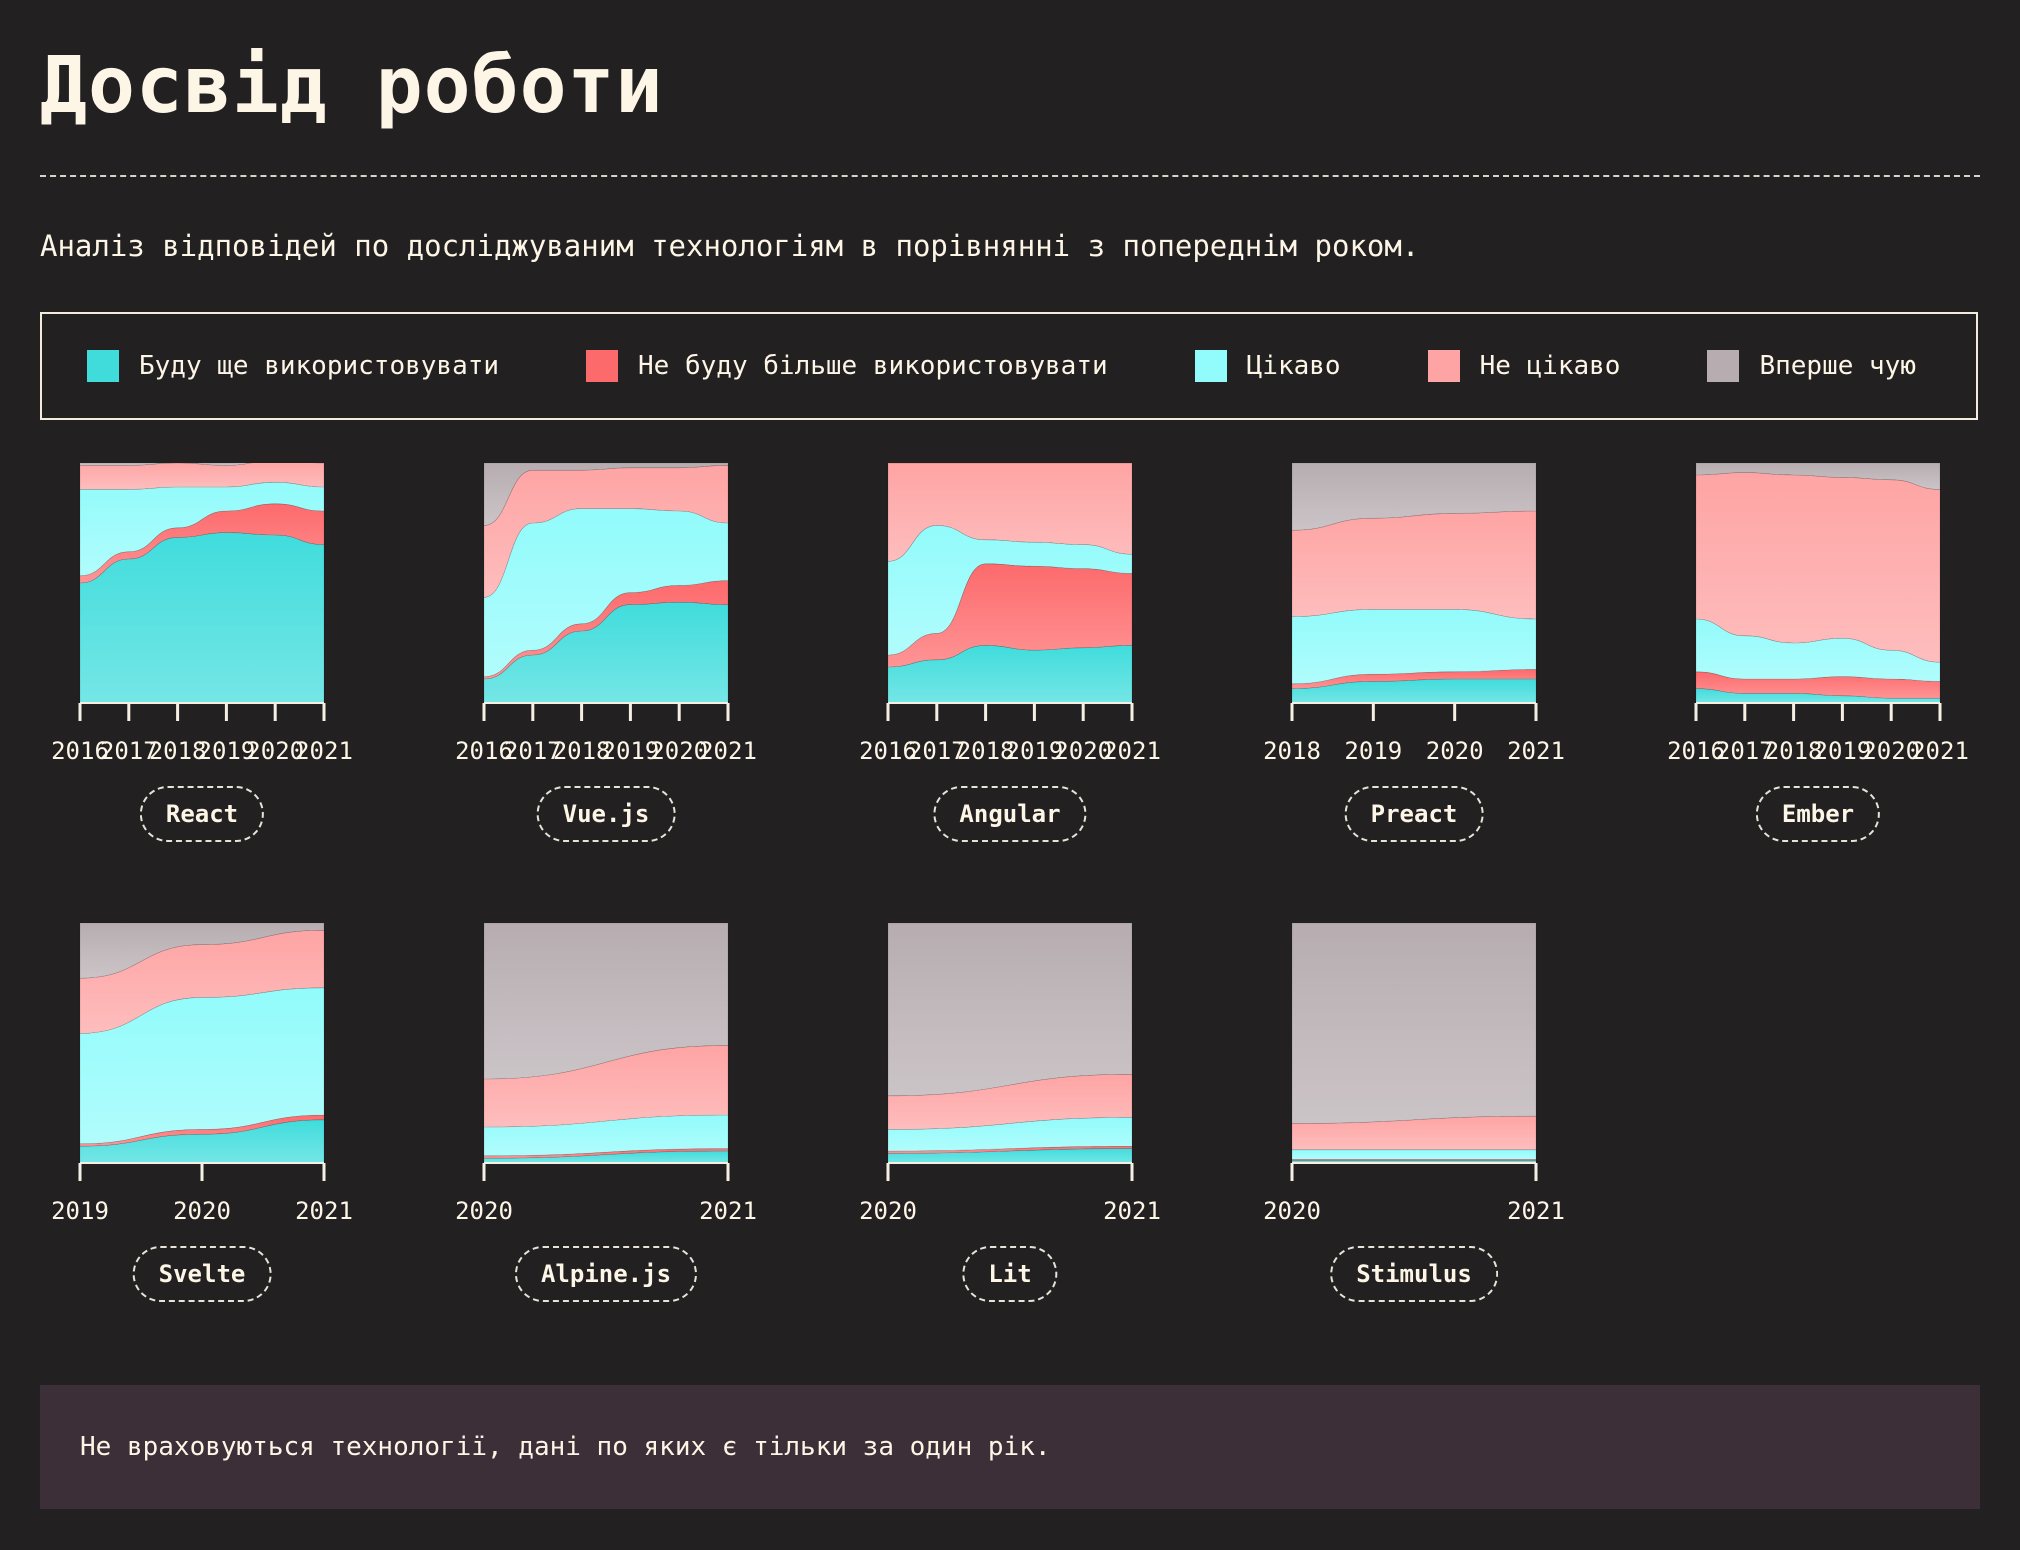  What do you see at coordinates (606, 1274) in the screenshot?
I see `chart-name-label: Alpine.js` at bounding box center [606, 1274].